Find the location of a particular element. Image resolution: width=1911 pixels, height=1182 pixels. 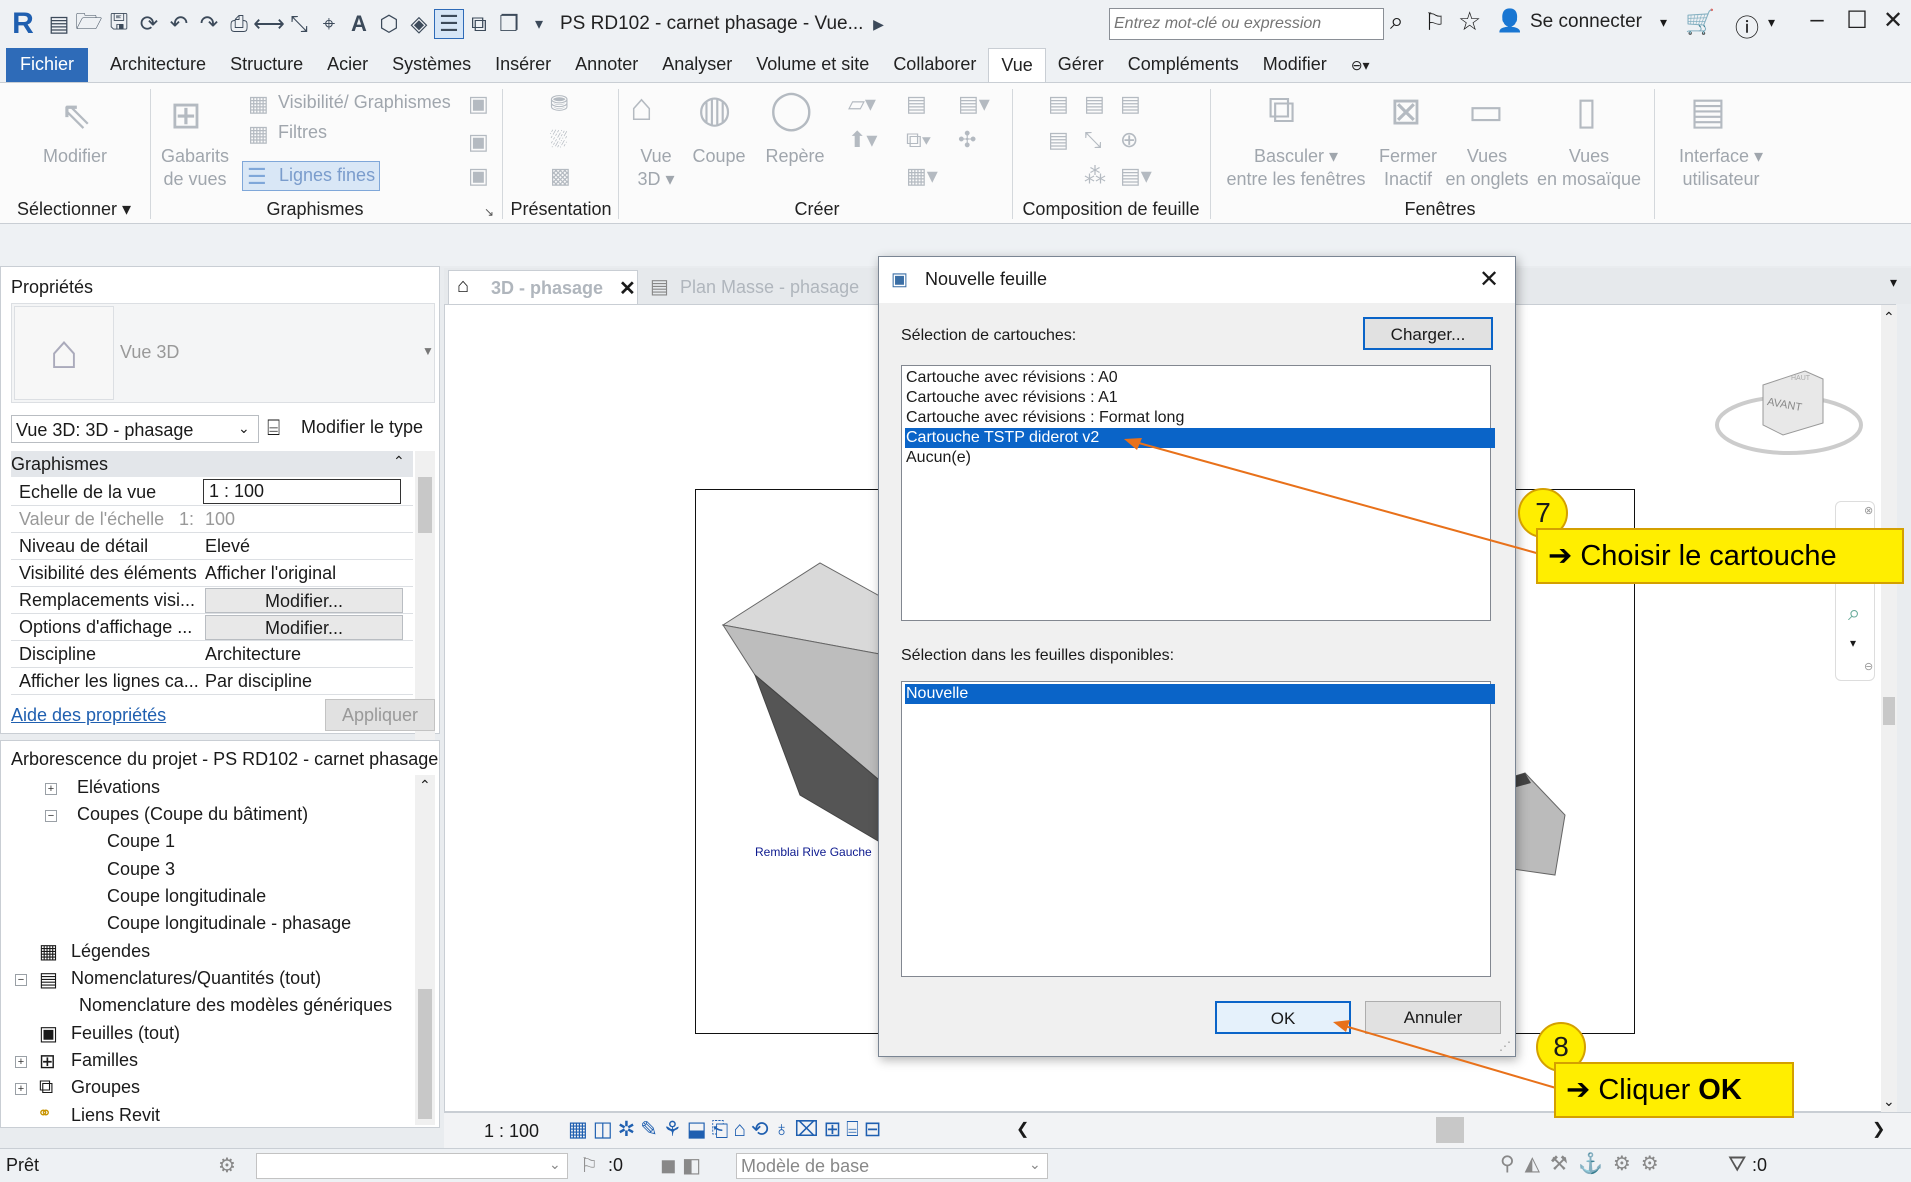

arrow-7-line is located at coordinates (1334, 497).